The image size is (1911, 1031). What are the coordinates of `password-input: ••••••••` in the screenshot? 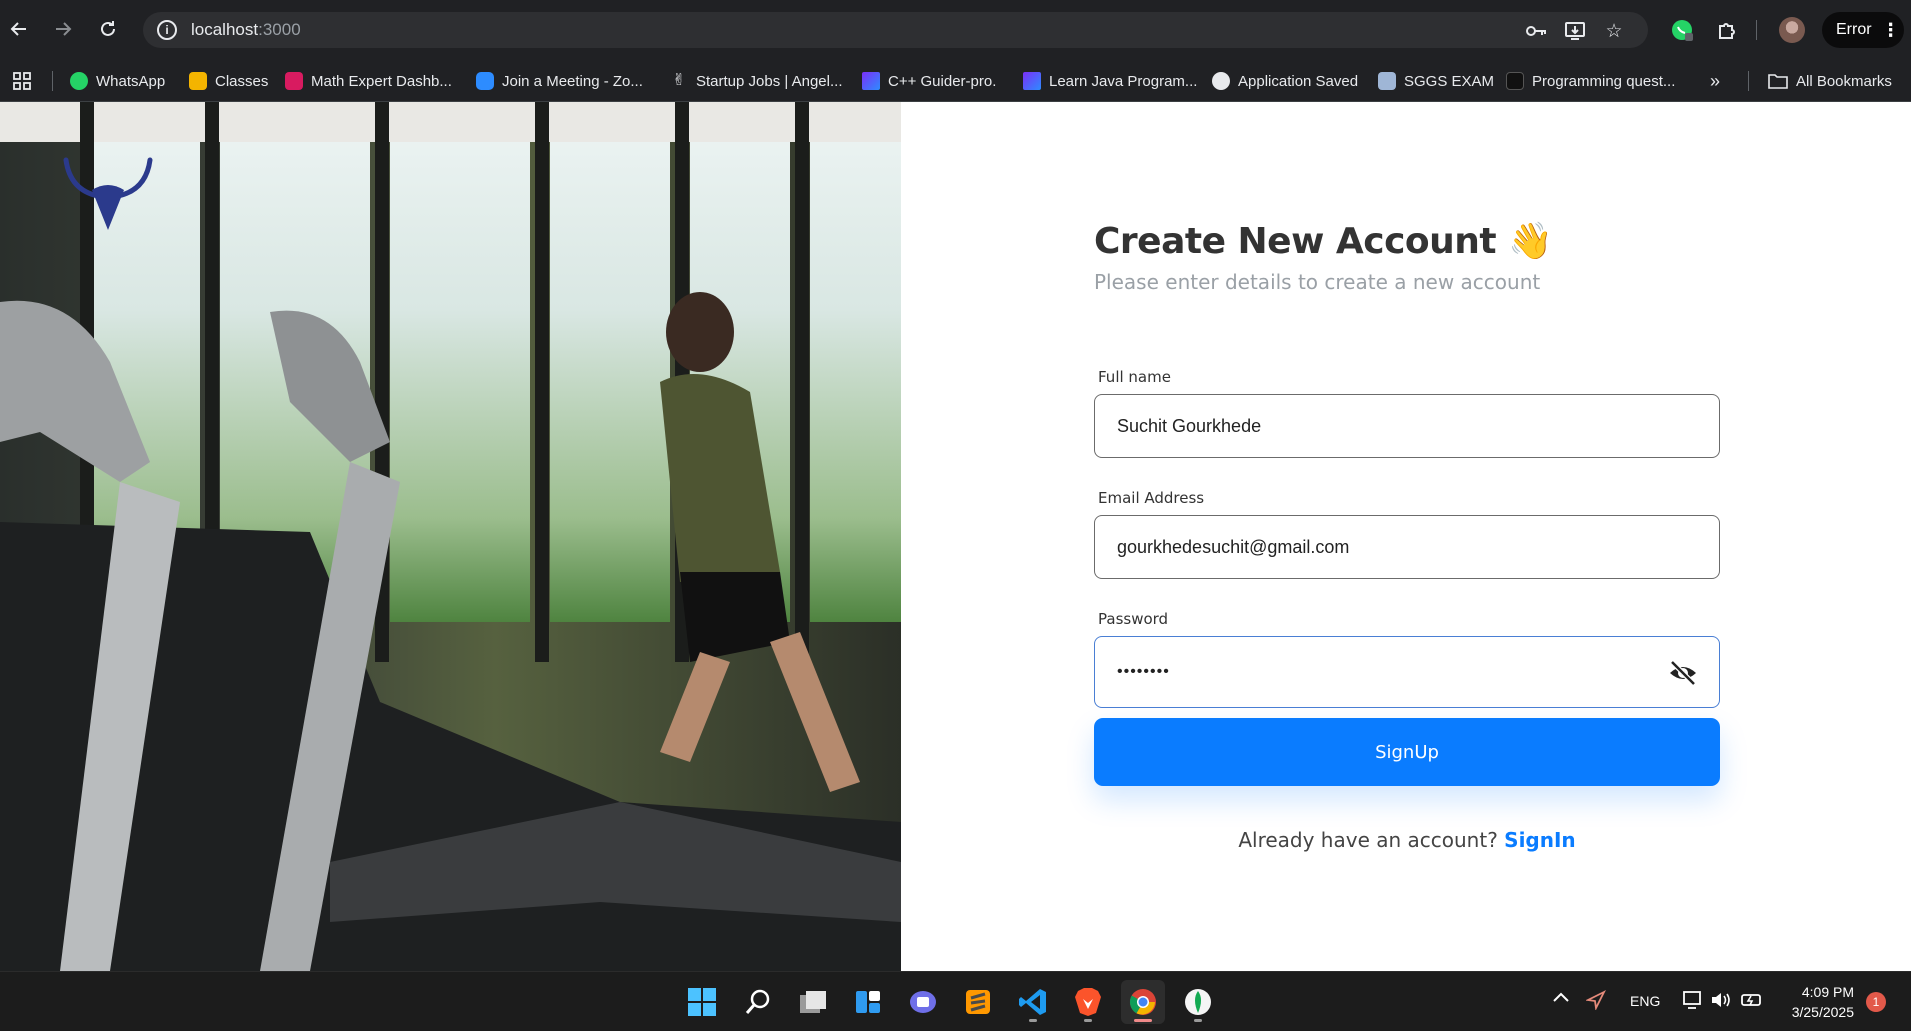 It's located at (1407, 672).